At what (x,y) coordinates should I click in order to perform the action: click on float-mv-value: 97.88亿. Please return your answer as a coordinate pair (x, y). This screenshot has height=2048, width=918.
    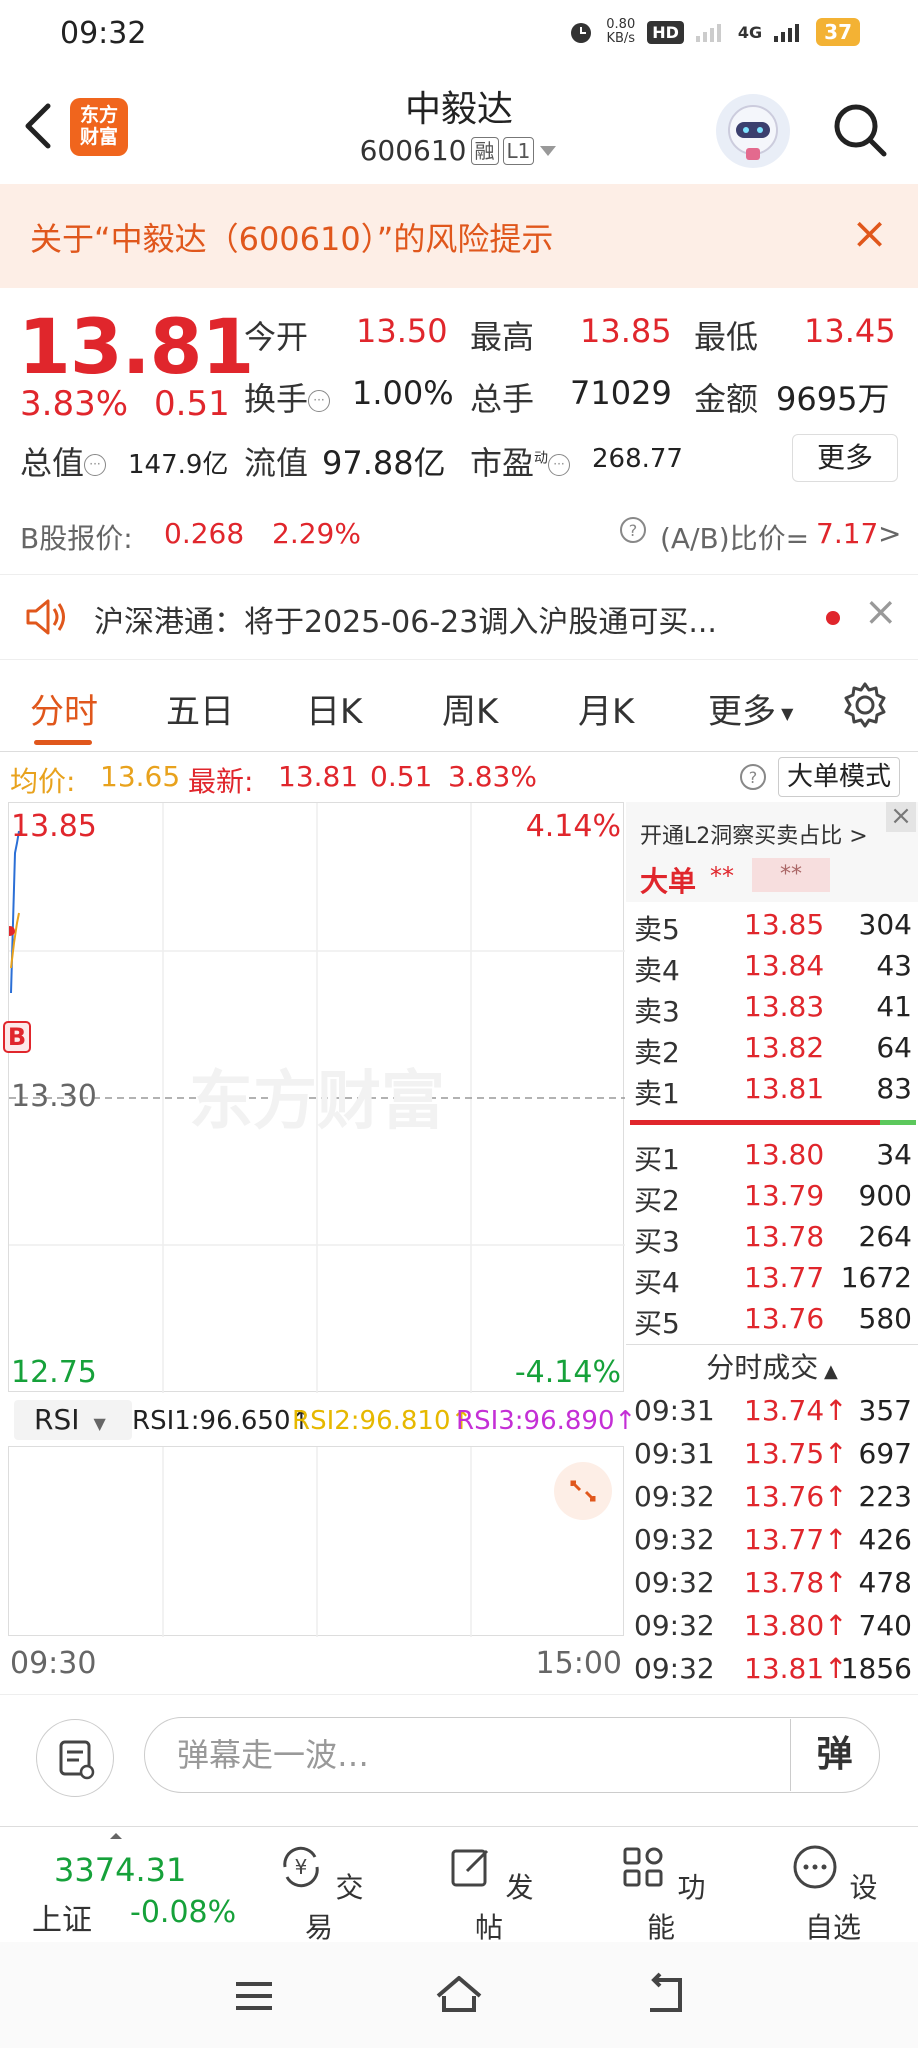
    Looking at the image, I should click on (384, 463).